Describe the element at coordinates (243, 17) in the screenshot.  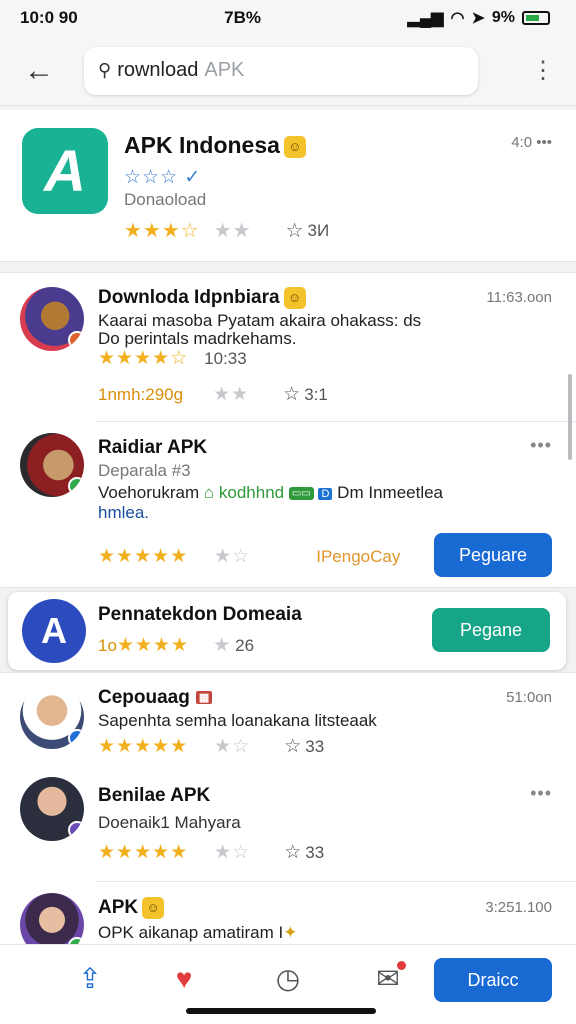
I see `status-center: 7B%` at that location.